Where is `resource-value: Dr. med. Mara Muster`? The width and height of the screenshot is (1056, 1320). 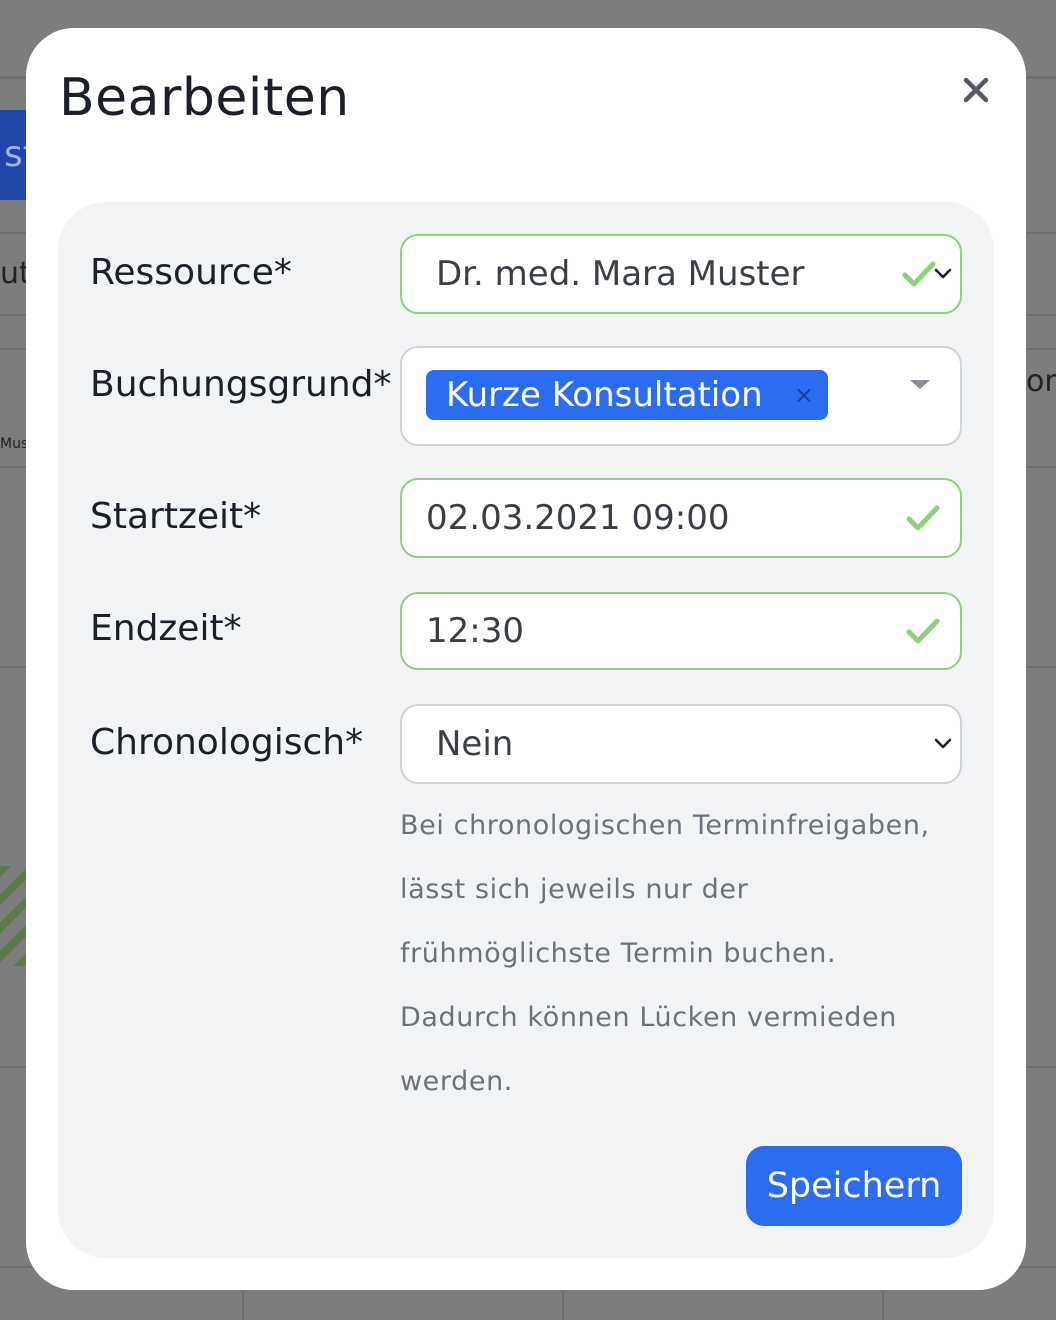 resource-value: Dr. med. Mara Muster is located at coordinates (620, 274).